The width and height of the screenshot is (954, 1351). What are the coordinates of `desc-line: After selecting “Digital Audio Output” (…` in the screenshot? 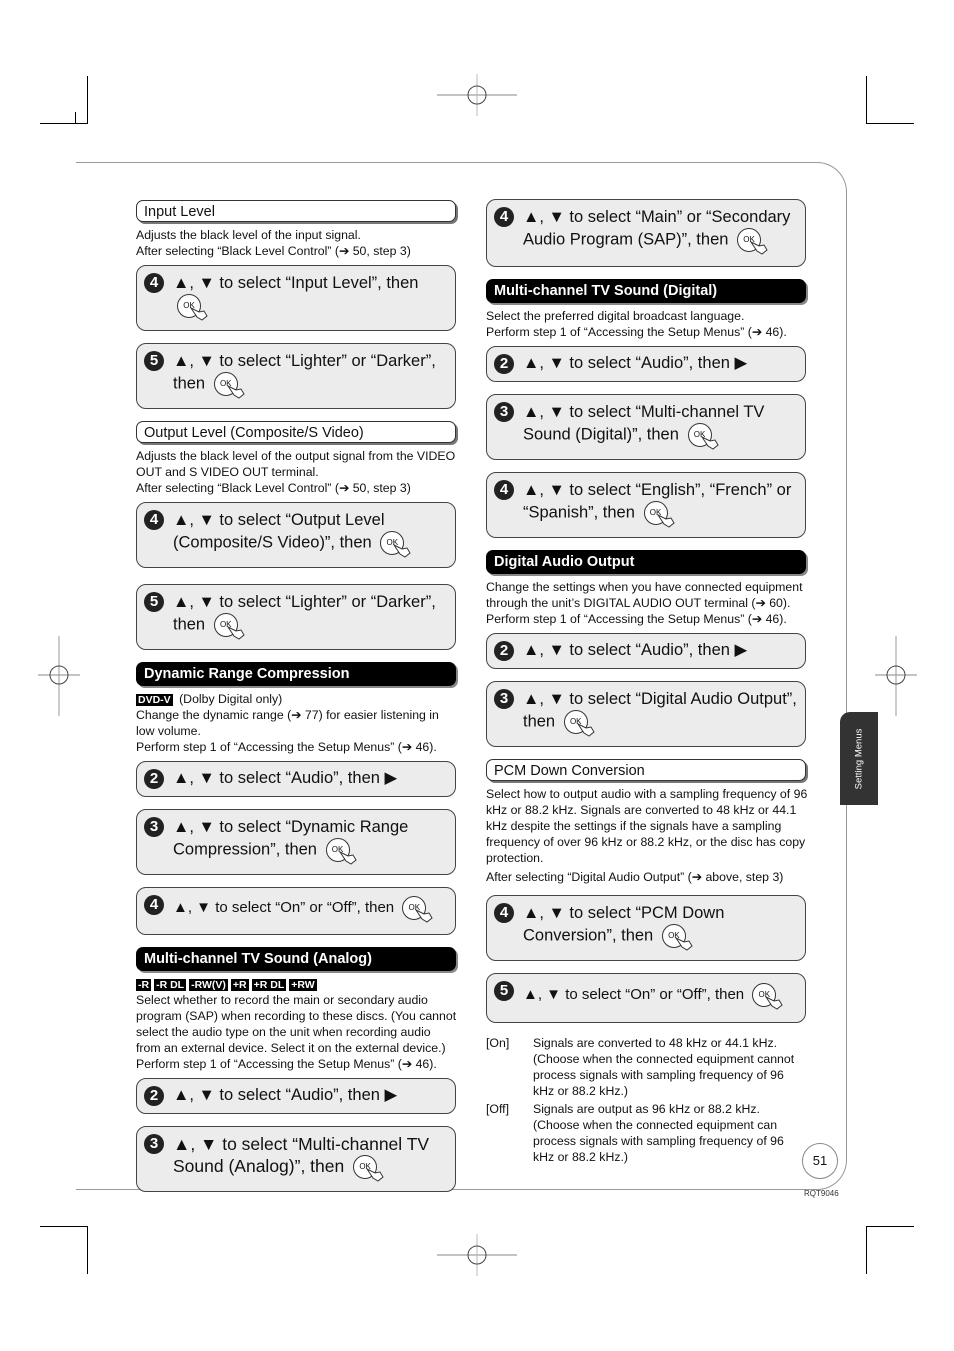 It's located at (635, 877).